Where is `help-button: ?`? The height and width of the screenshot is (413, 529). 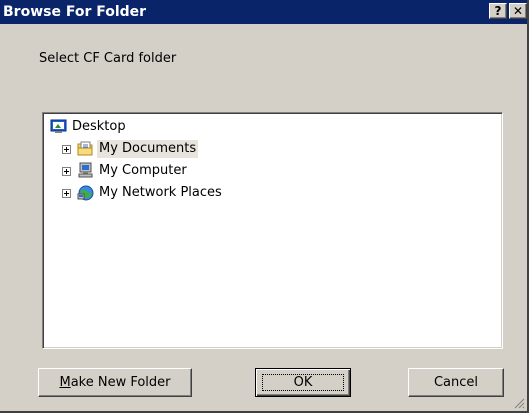
help-button: ? is located at coordinates (498, 11).